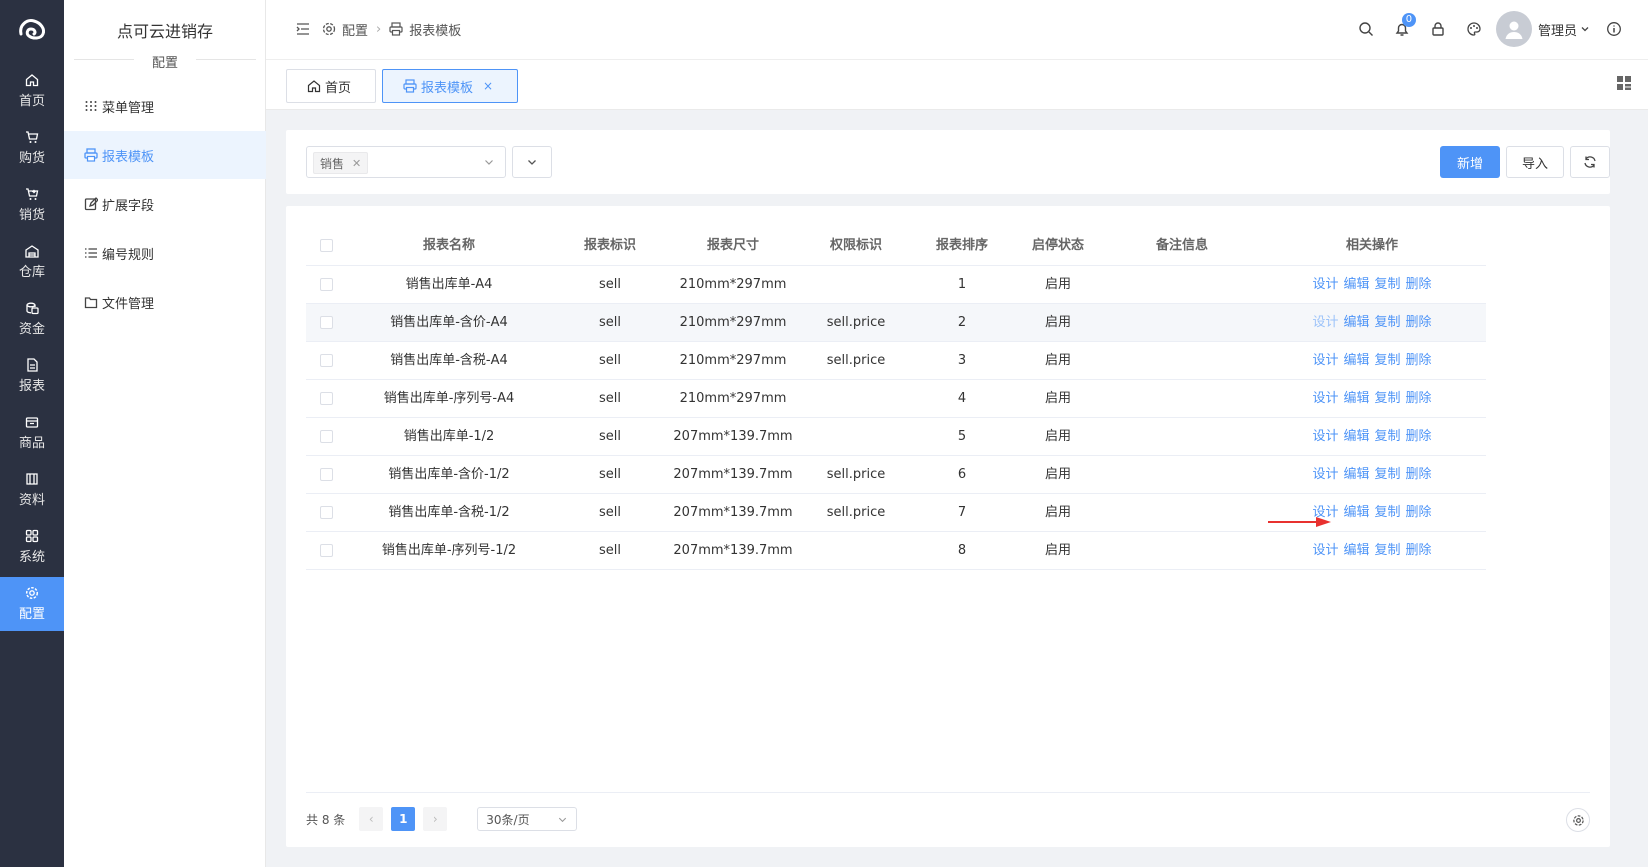 Image resolution: width=1648 pixels, height=867 pixels. Describe the element at coordinates (1625, 84) in the screenshot. I see `layout-grid-icon` at that location.